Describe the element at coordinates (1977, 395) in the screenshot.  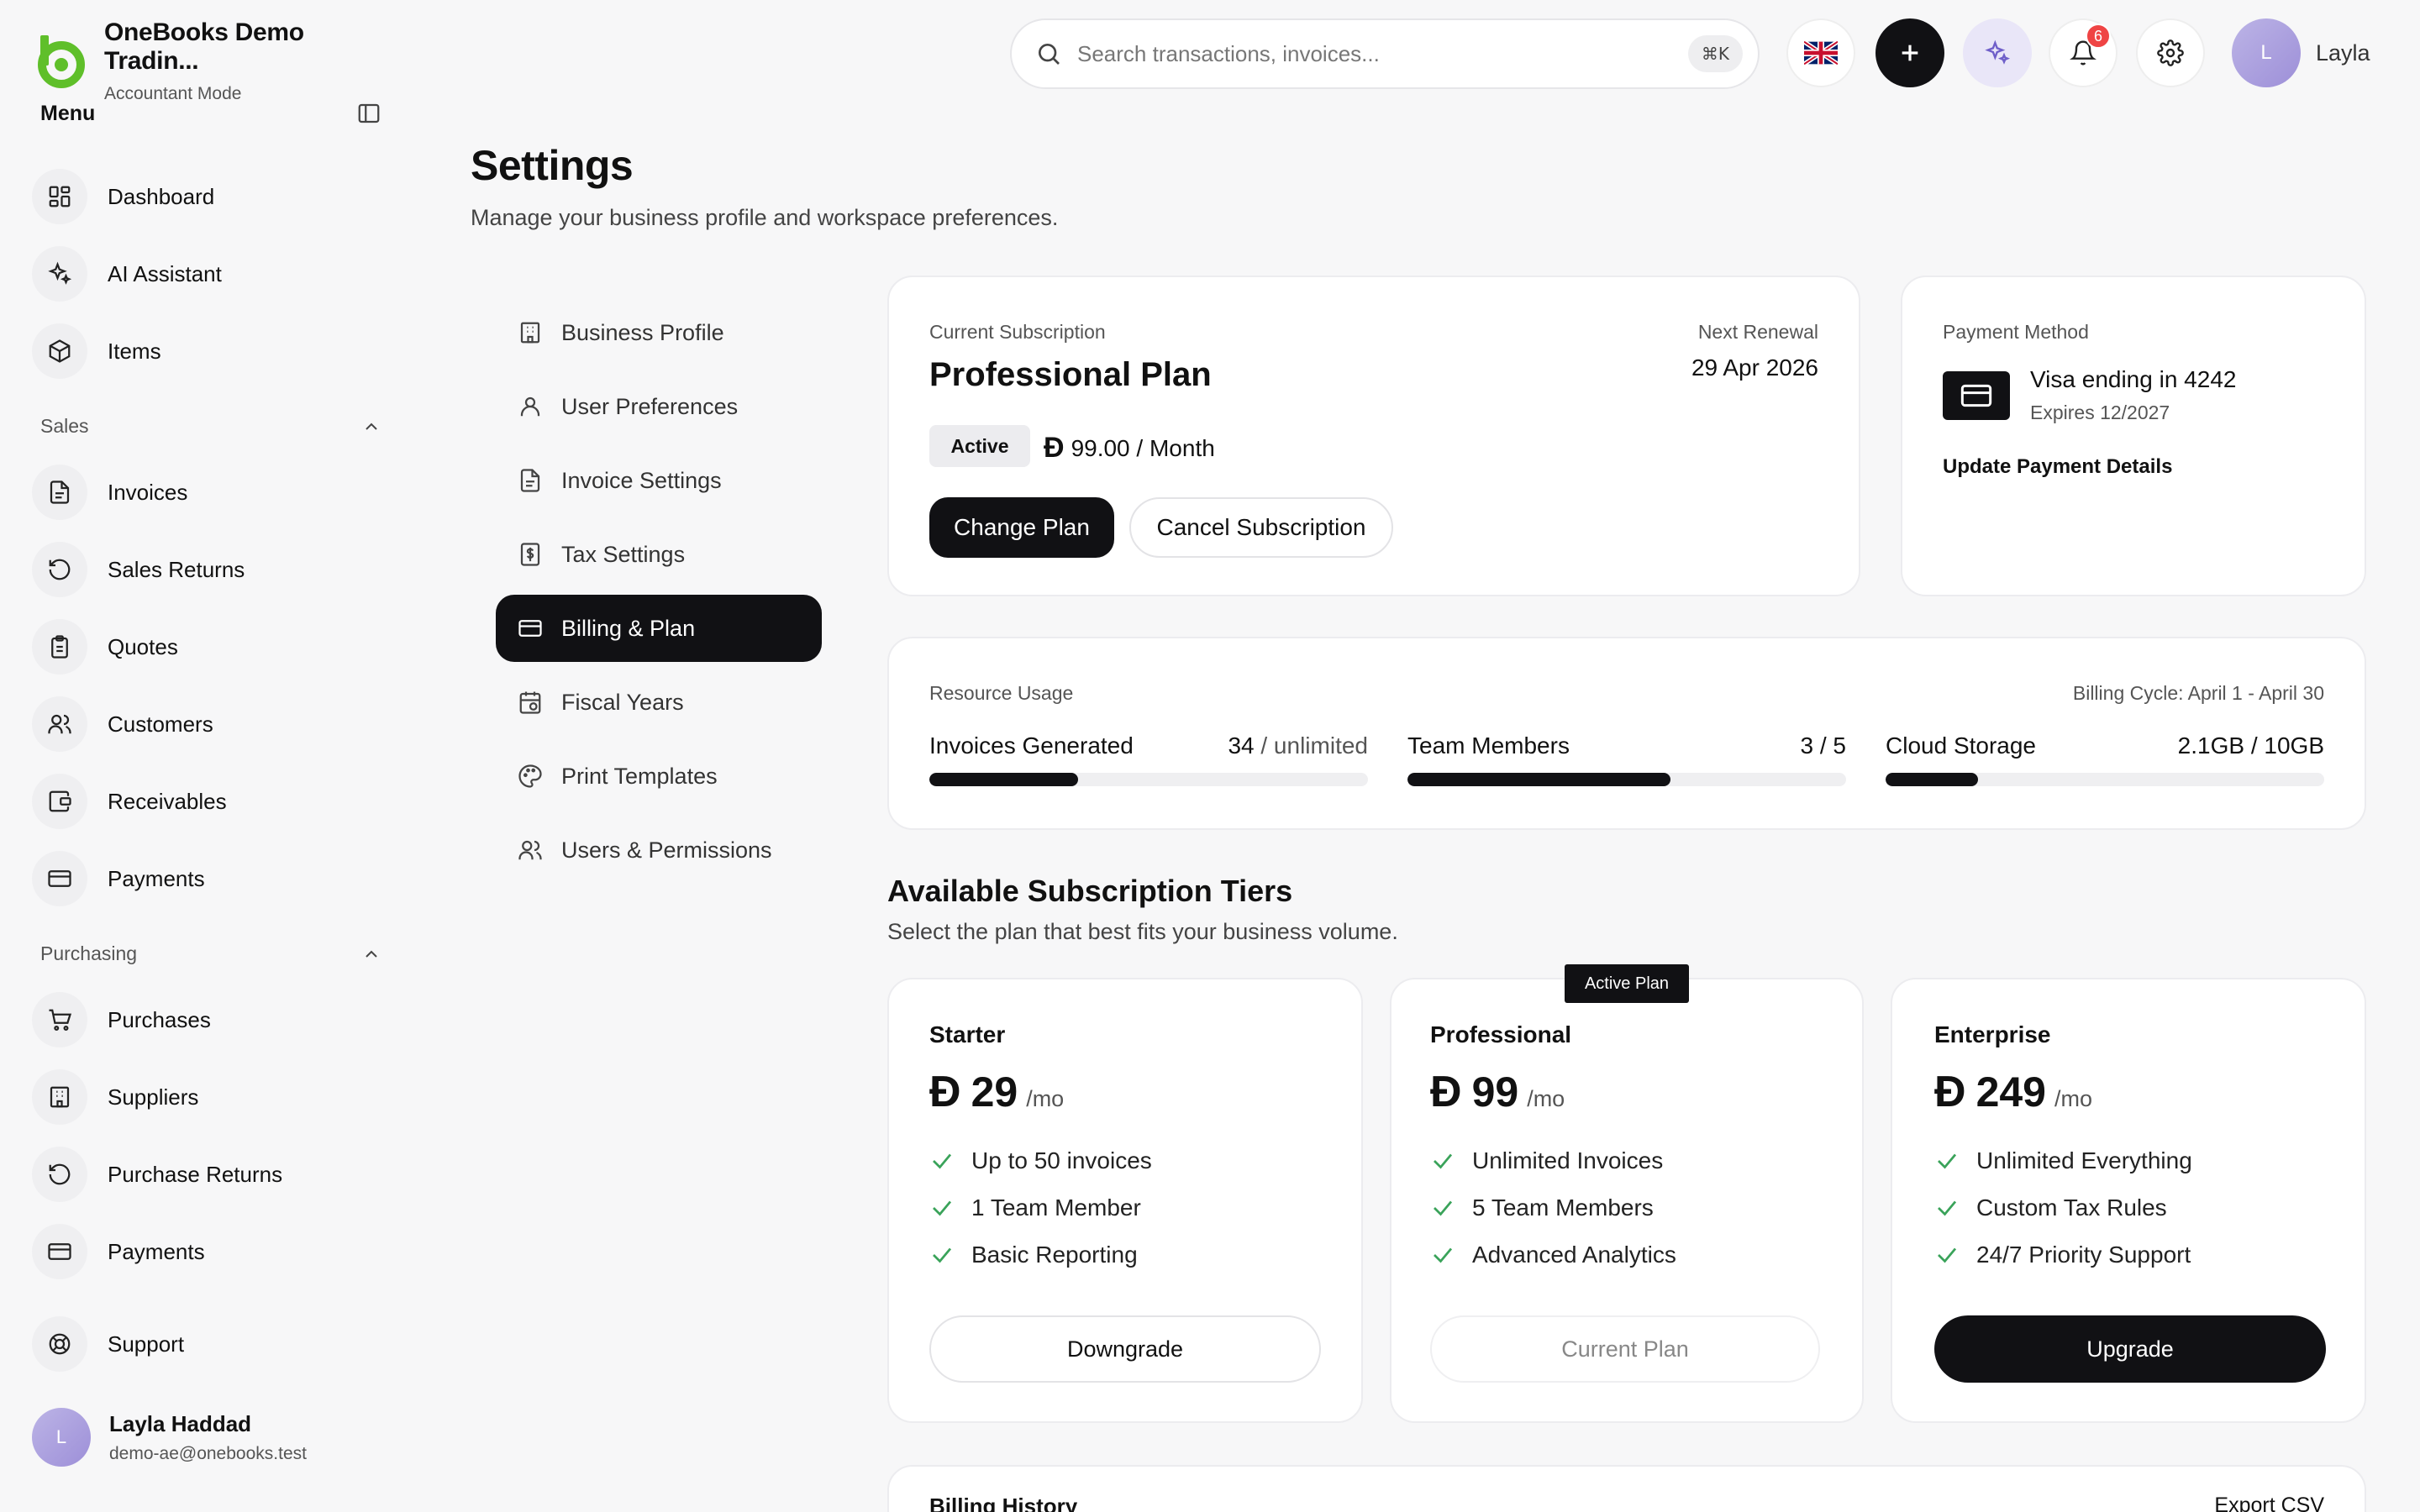
I see `card-icon` at that location.